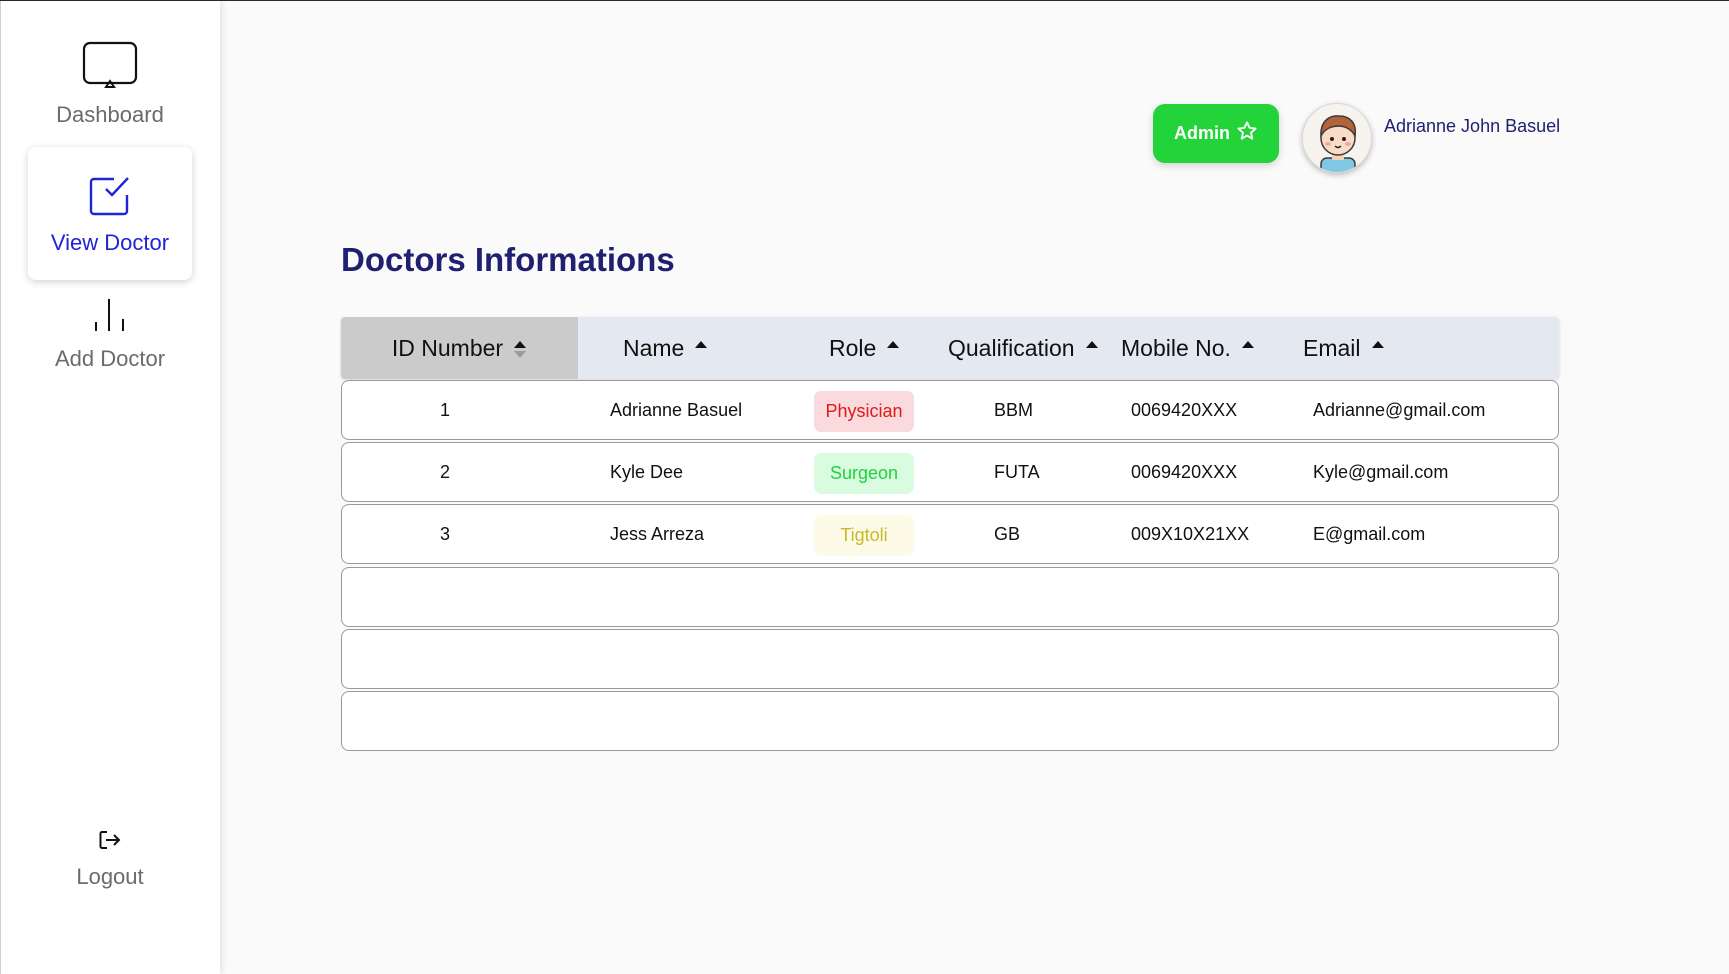 The image size is (1729, 974). What do you see at coordinates (110, 198) in the screenshot?
I see `checkbox-icon` at bounding box center [110, 198].